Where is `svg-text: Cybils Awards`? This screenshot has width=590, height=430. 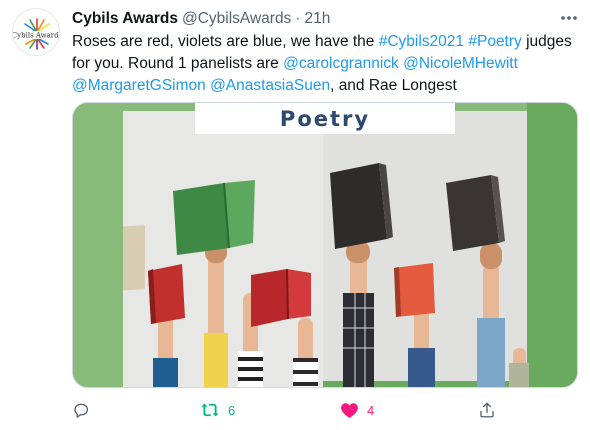 svg-text: Cybils Awards is located at coordinates (36, 36).